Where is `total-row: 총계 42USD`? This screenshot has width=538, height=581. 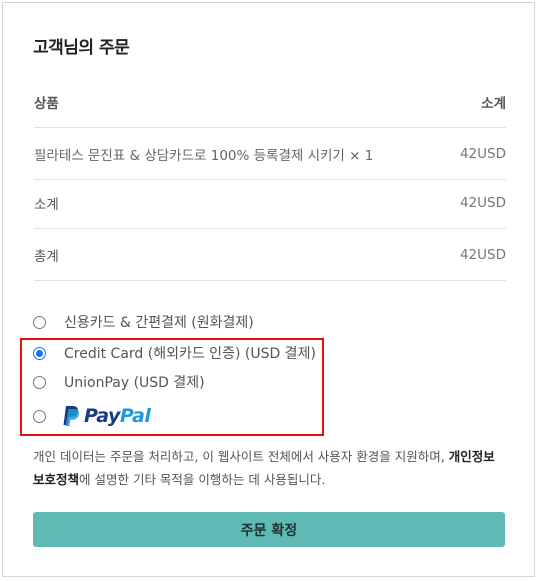
total-row: 총계 42USD is located at coordinates (270, 255).